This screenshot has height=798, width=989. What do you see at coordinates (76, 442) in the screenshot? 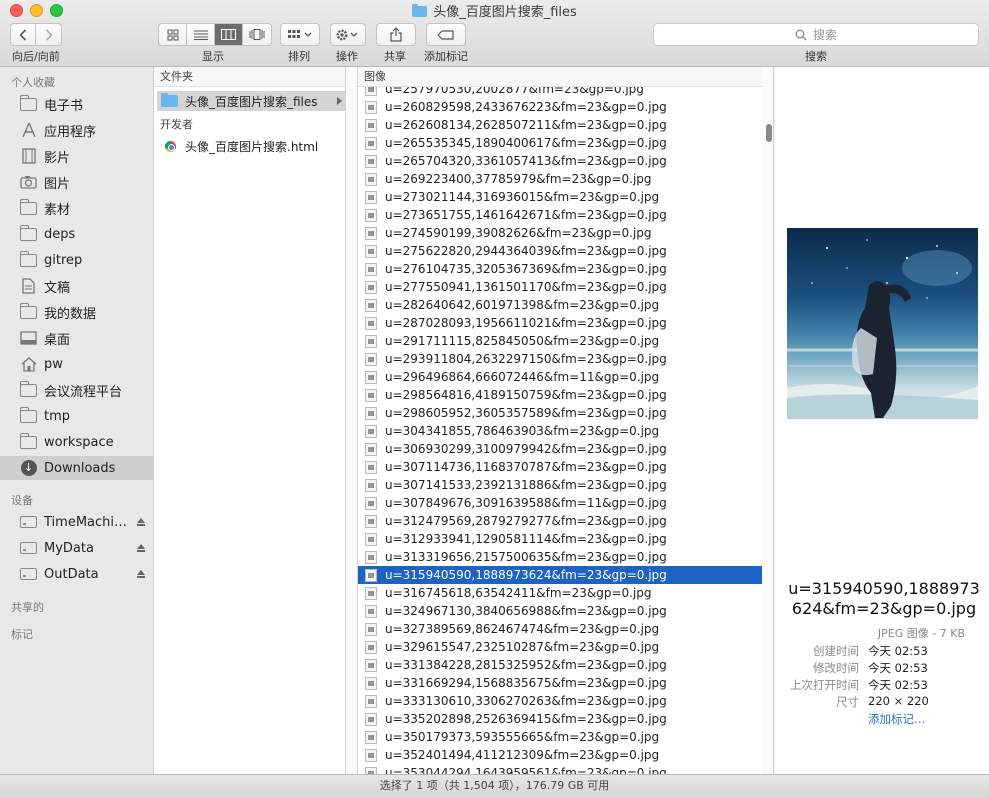
I see `sidebar-item-workspace: workspace` at bounding box center [76, 442].